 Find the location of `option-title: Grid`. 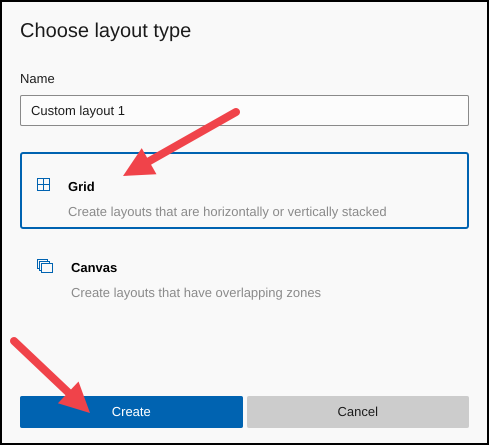

option-title: Grid is located at coordinates (82, 187).